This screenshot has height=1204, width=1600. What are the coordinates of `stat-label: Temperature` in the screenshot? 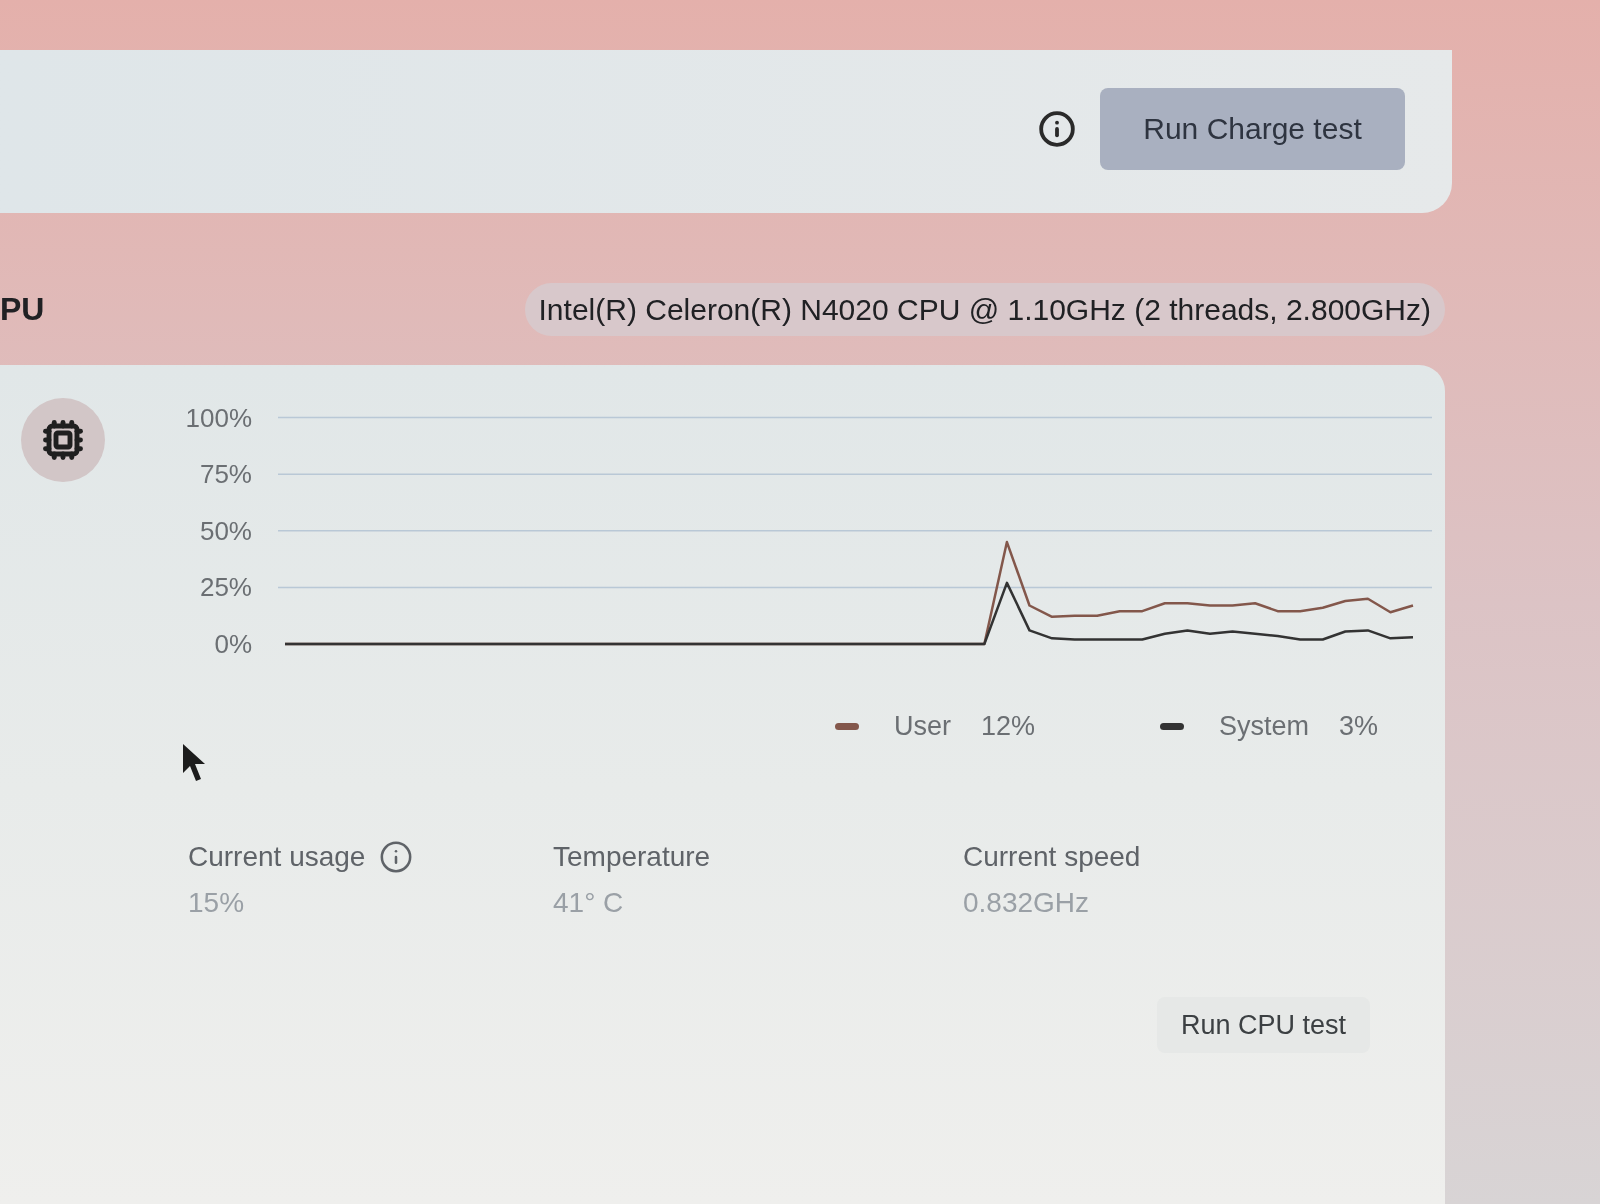 It's located at (632, 857).